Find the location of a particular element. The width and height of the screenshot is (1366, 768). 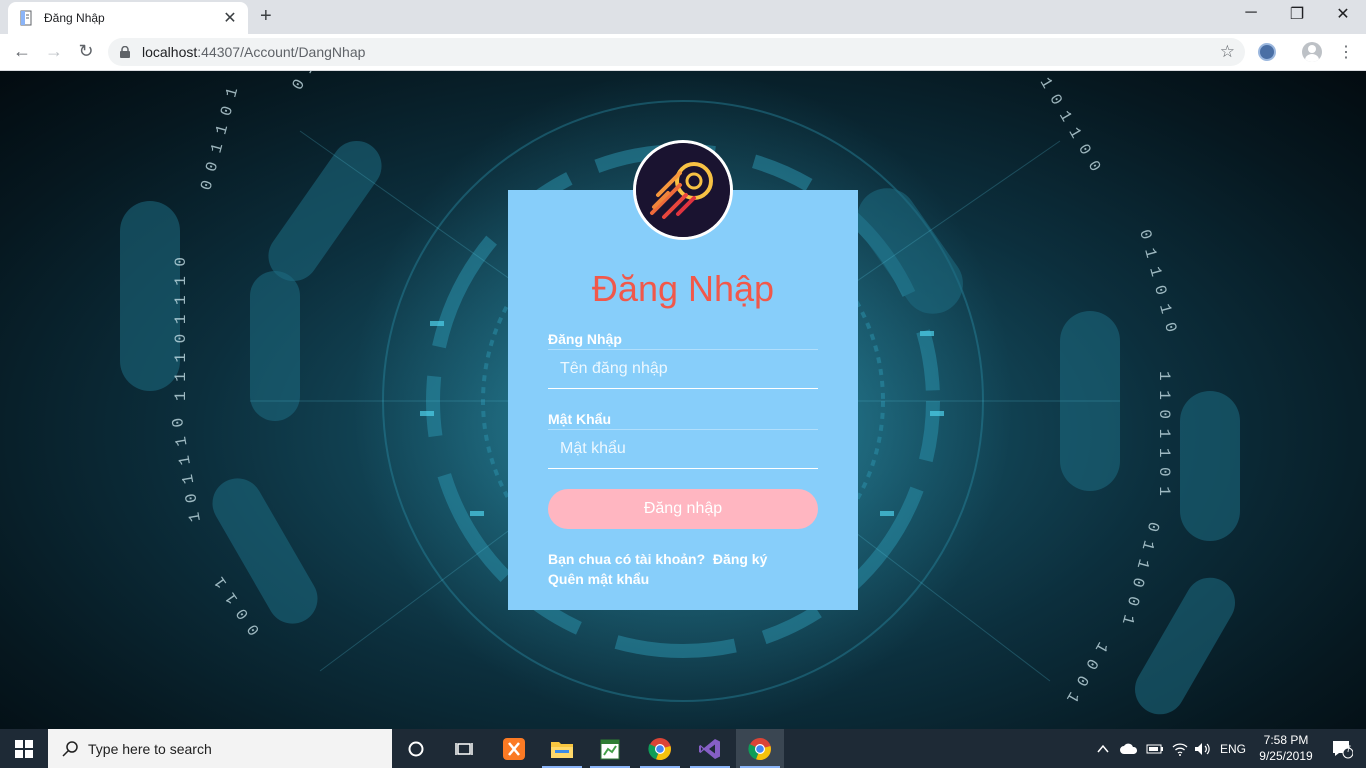

action-center-button: 7 is located at coordinates (1342, 748).